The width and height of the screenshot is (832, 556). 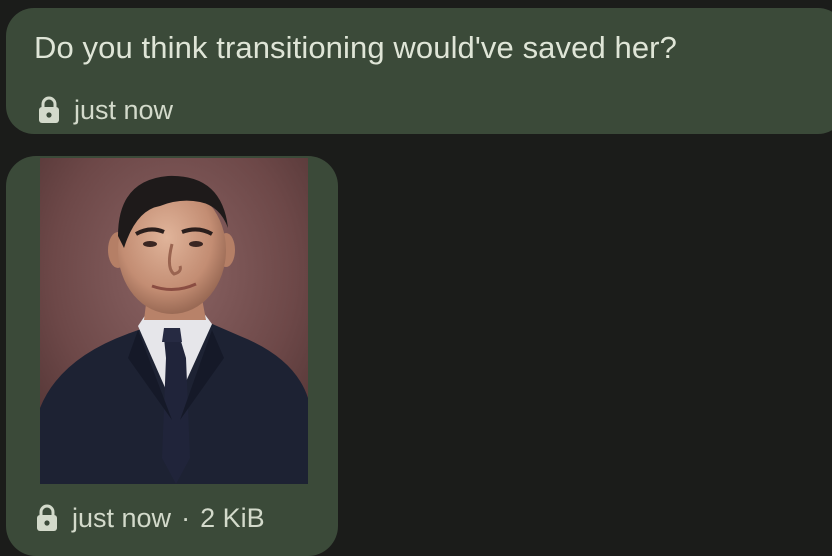 I want to click on attachment-size: 2 KiB, so click(x=232, y=518).